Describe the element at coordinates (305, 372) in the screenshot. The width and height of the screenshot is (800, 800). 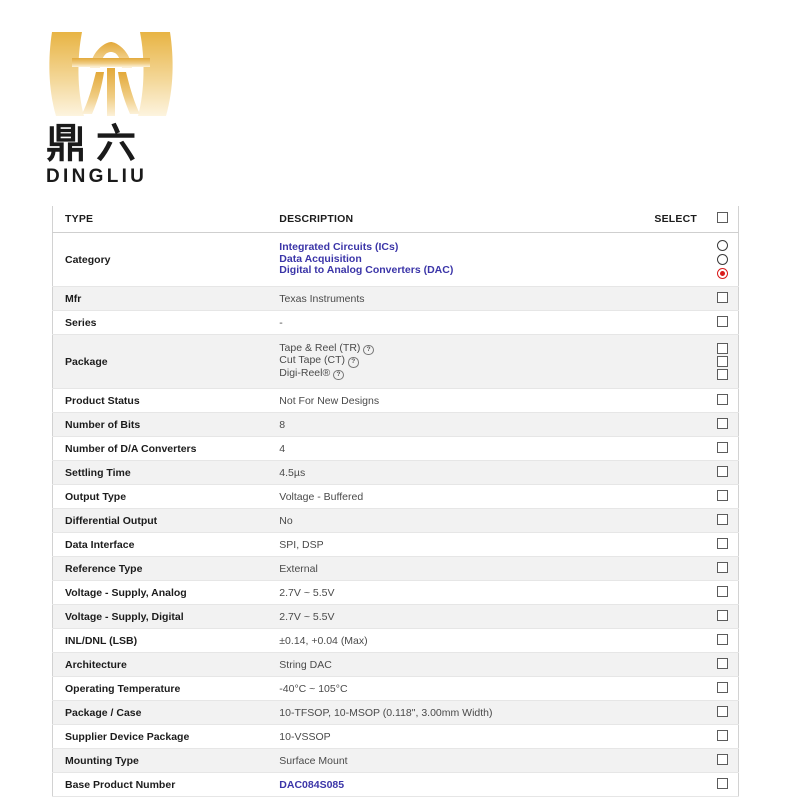
I see `package-option-3-label: Digi-Reel®` at that location.